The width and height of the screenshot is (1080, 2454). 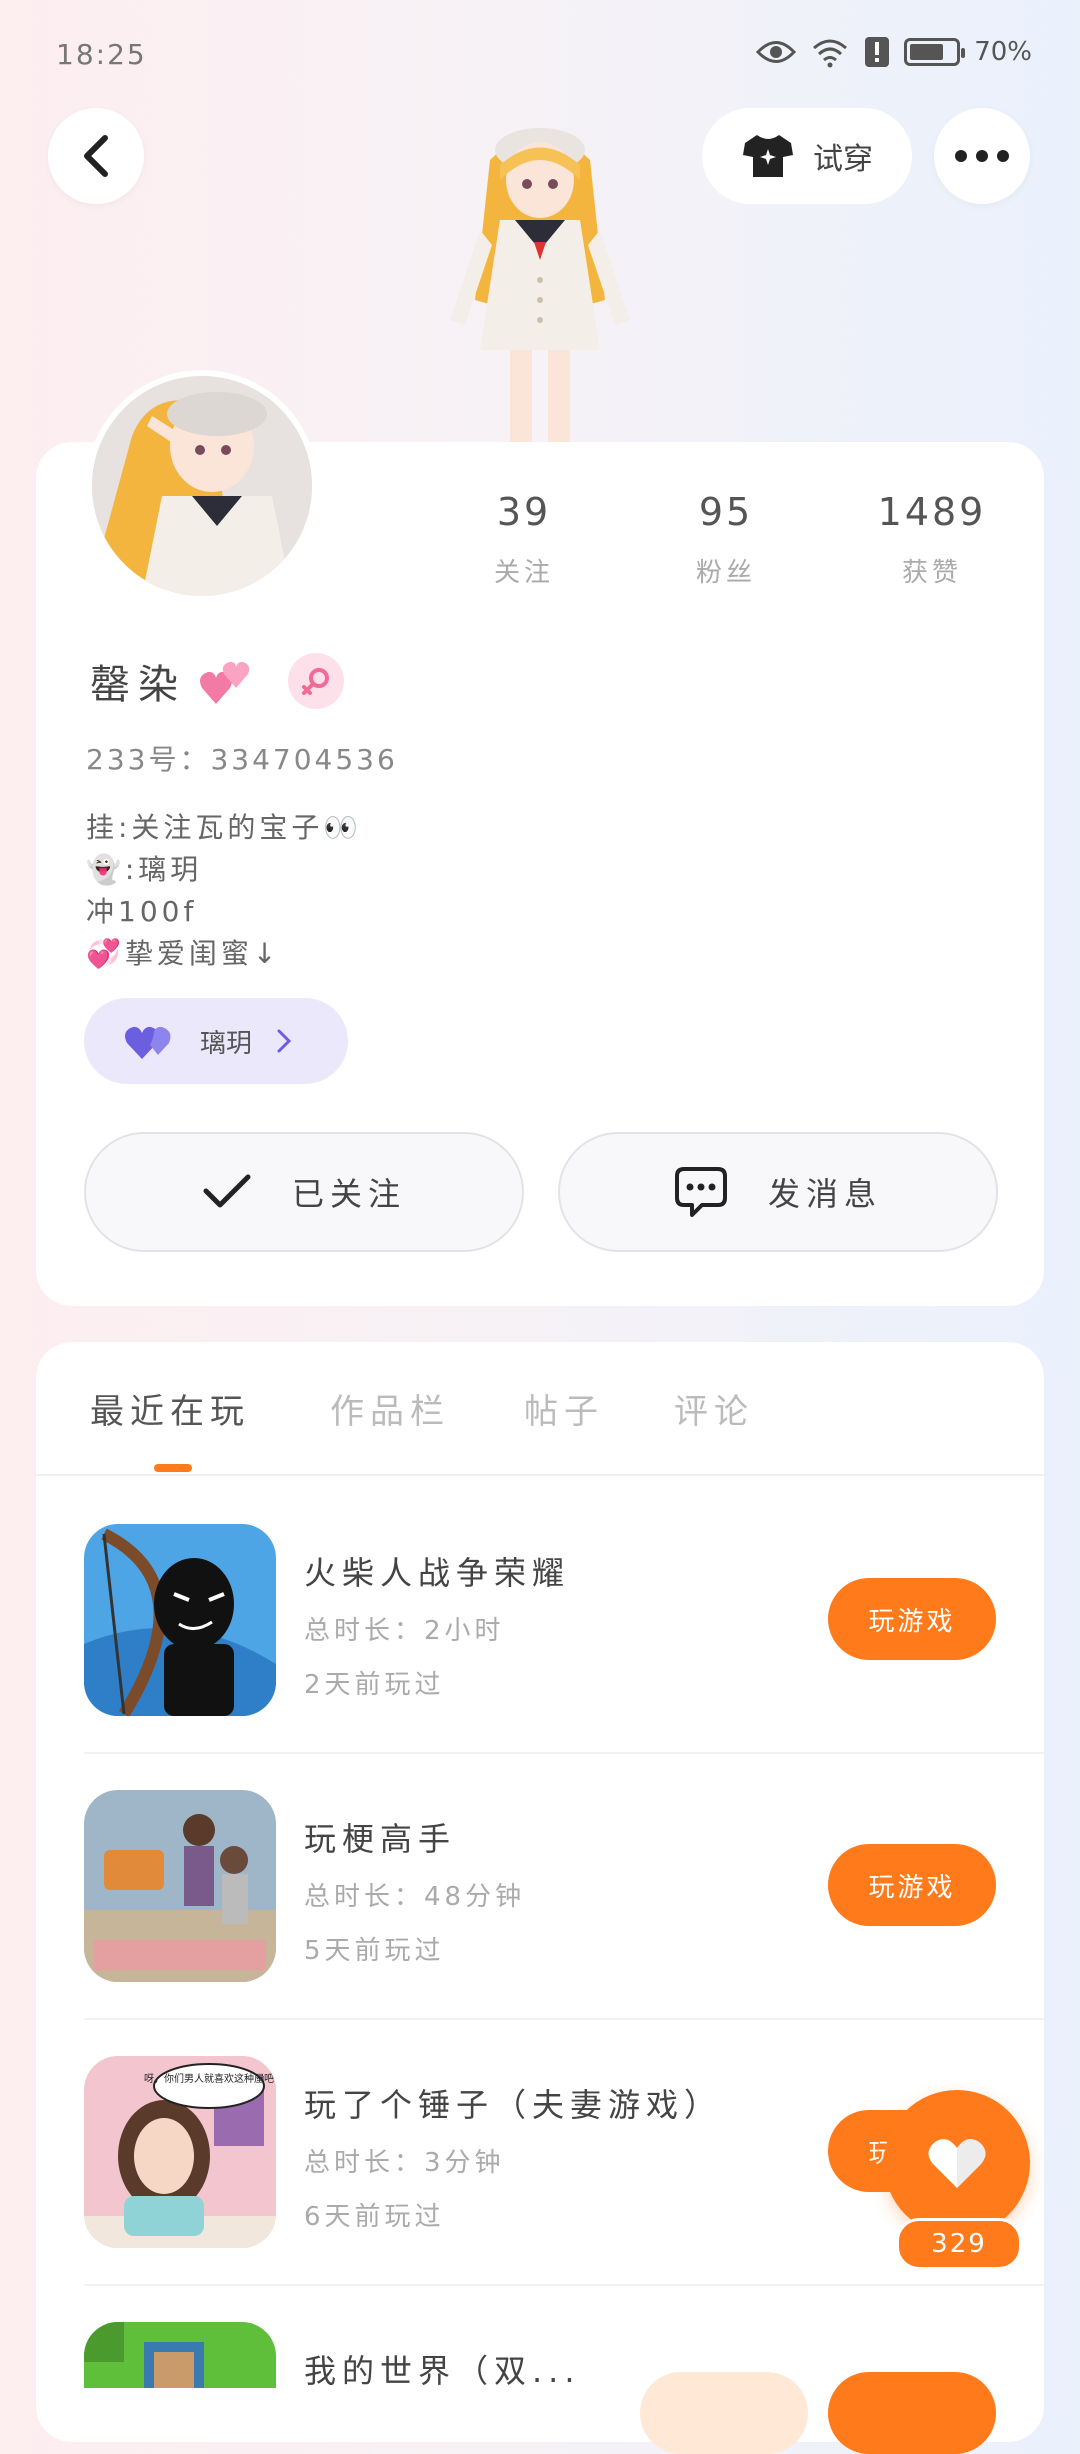 I want to click on likes-received-label: 获赞, so click(x=931, y=573).